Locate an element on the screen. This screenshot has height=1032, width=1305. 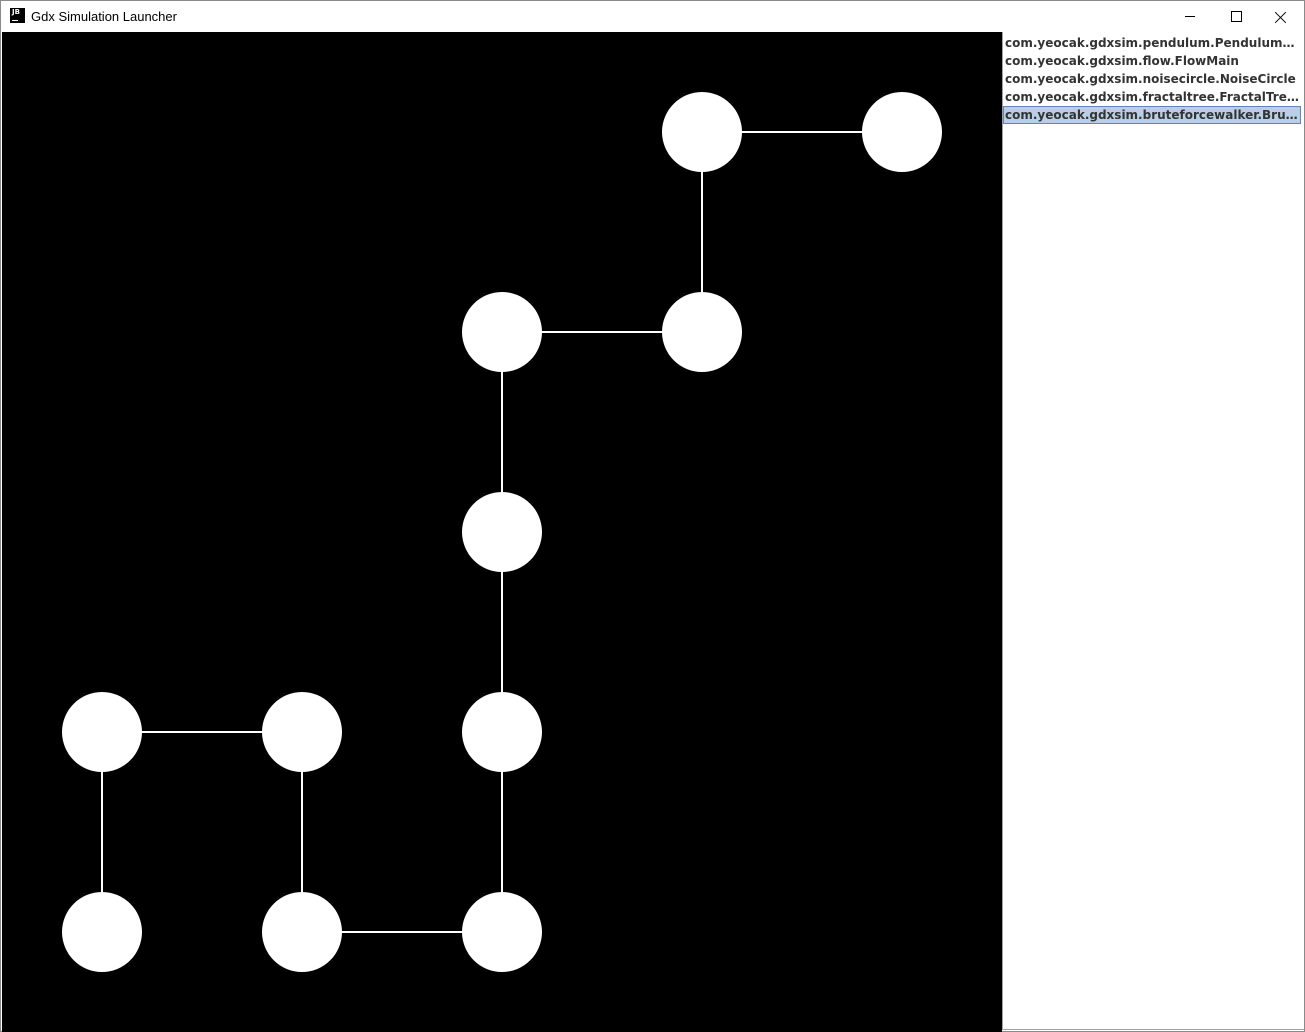
close-icon is located at coordinates (1281, 17).